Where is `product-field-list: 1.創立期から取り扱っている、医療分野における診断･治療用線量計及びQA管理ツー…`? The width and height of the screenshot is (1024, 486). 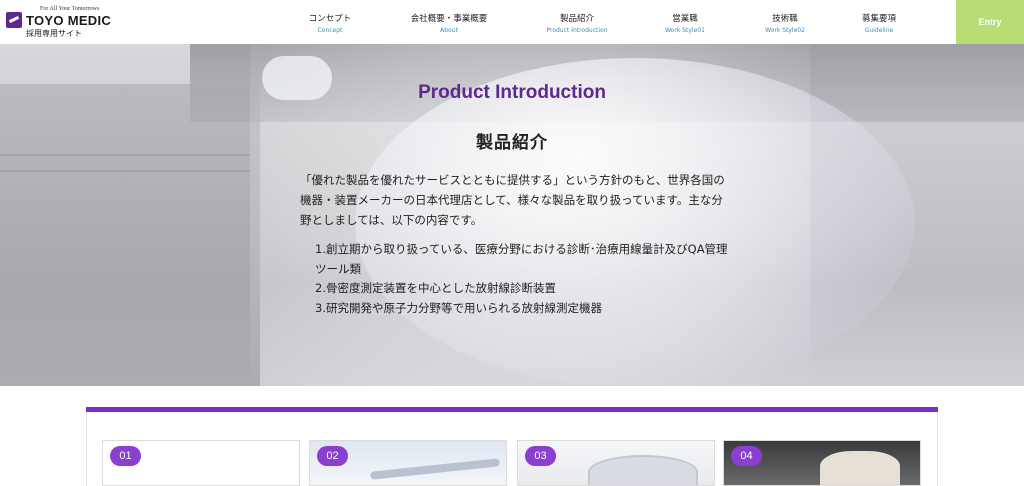 product-field-list: 1.創立期から取り扱っている、医療分野における診断･治療用線量計及びQA管理ツー… is located at coordinates (522, 279).